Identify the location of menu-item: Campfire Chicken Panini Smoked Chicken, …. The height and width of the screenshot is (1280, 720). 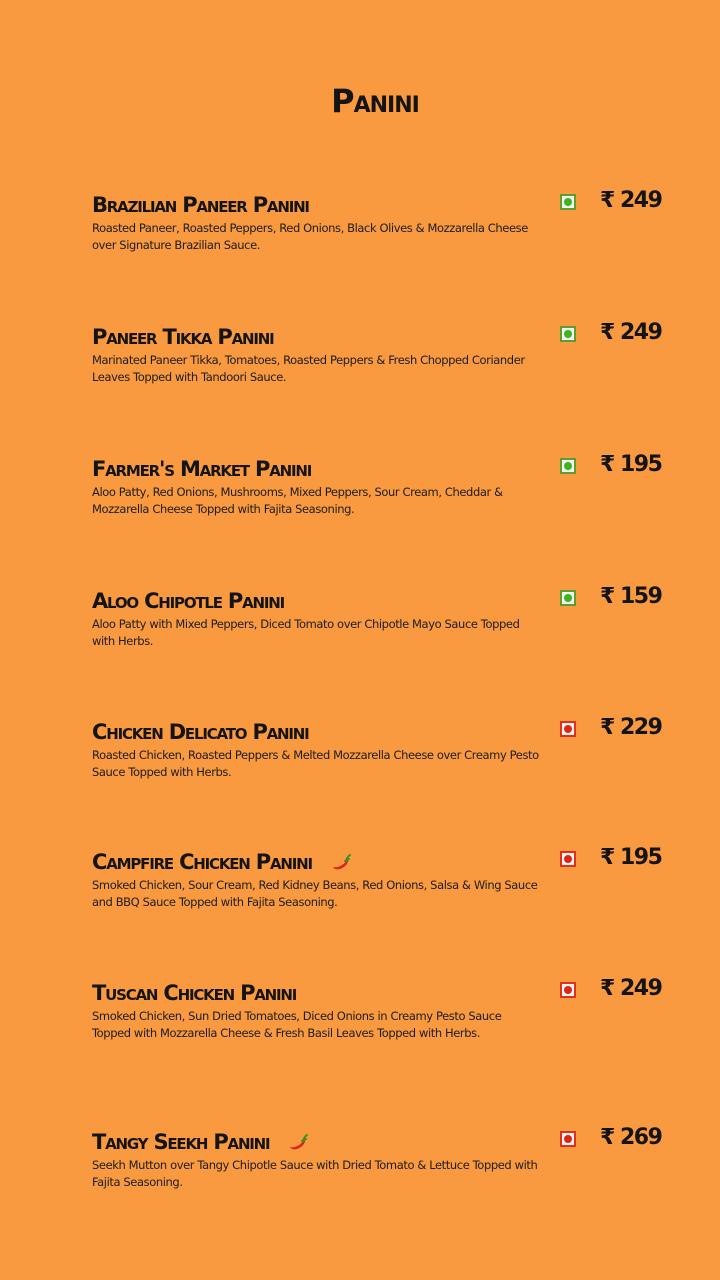
(382, 878).